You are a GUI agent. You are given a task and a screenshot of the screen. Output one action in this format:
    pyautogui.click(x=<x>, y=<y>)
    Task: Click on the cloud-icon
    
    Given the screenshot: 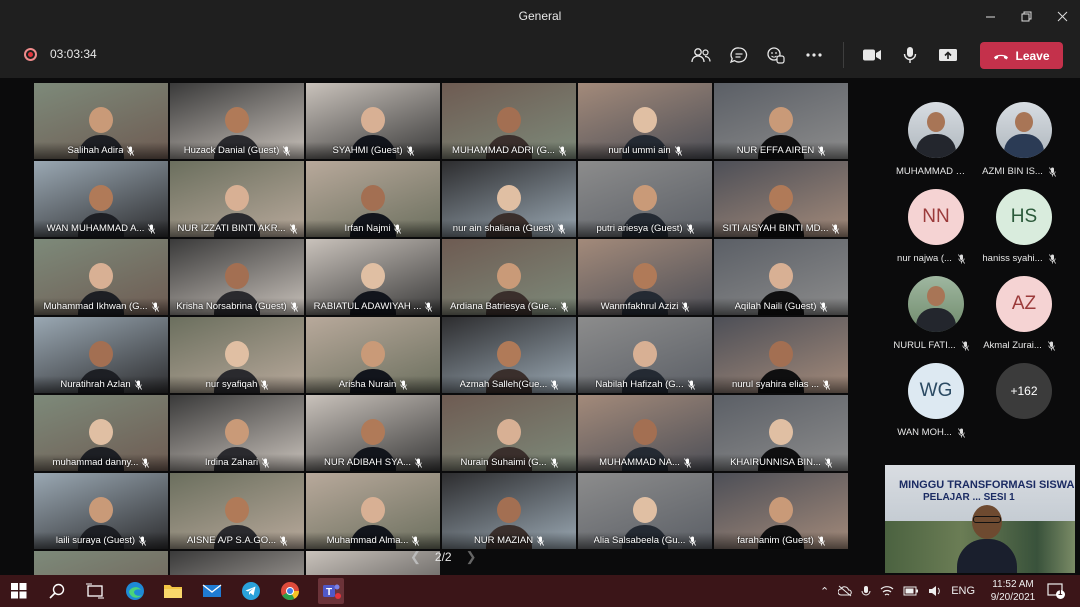 What is the action you would take?
    pyautogui.click(x=845, y=591)
    